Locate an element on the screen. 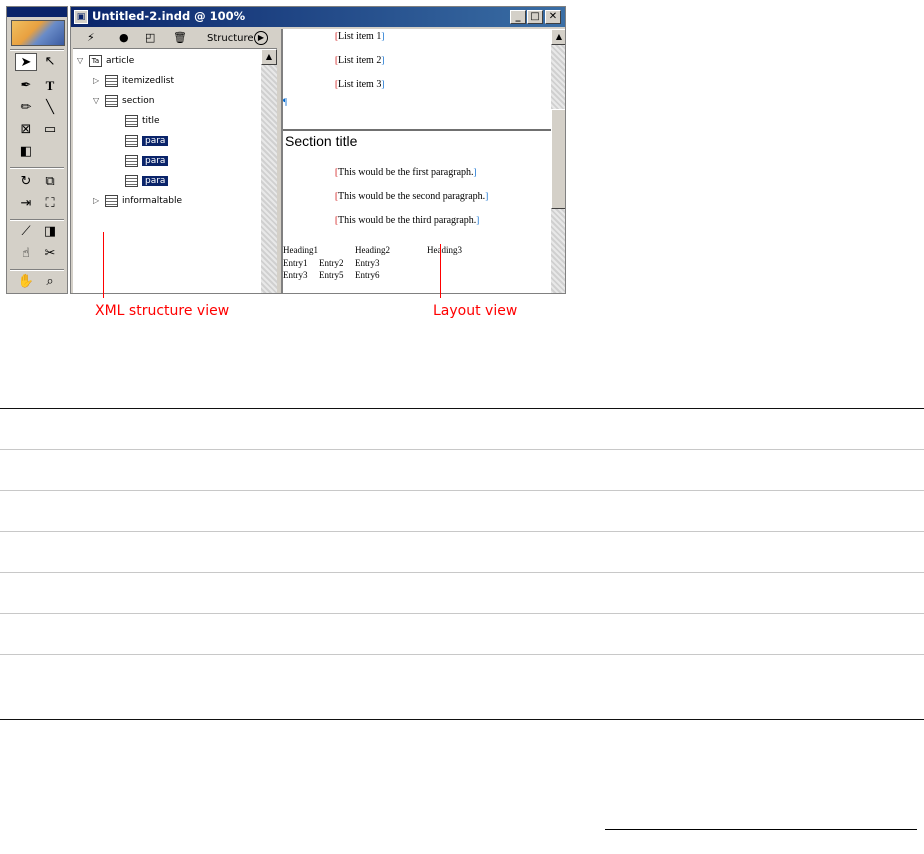 This screenshot has width=924, height=854. window-title: Untitled-2.indd @ 100% is located at coordinates (169, 16).